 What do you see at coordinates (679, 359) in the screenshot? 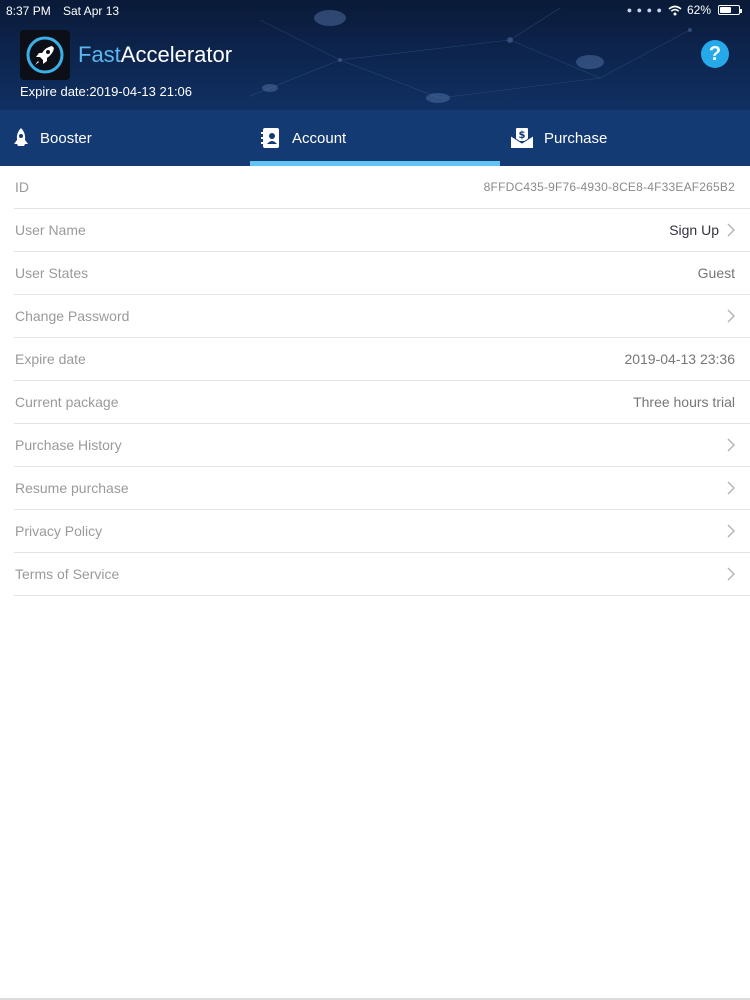
I see `expire-date-value: 2019-04-13 23:36` at bounding box center [679, 359].